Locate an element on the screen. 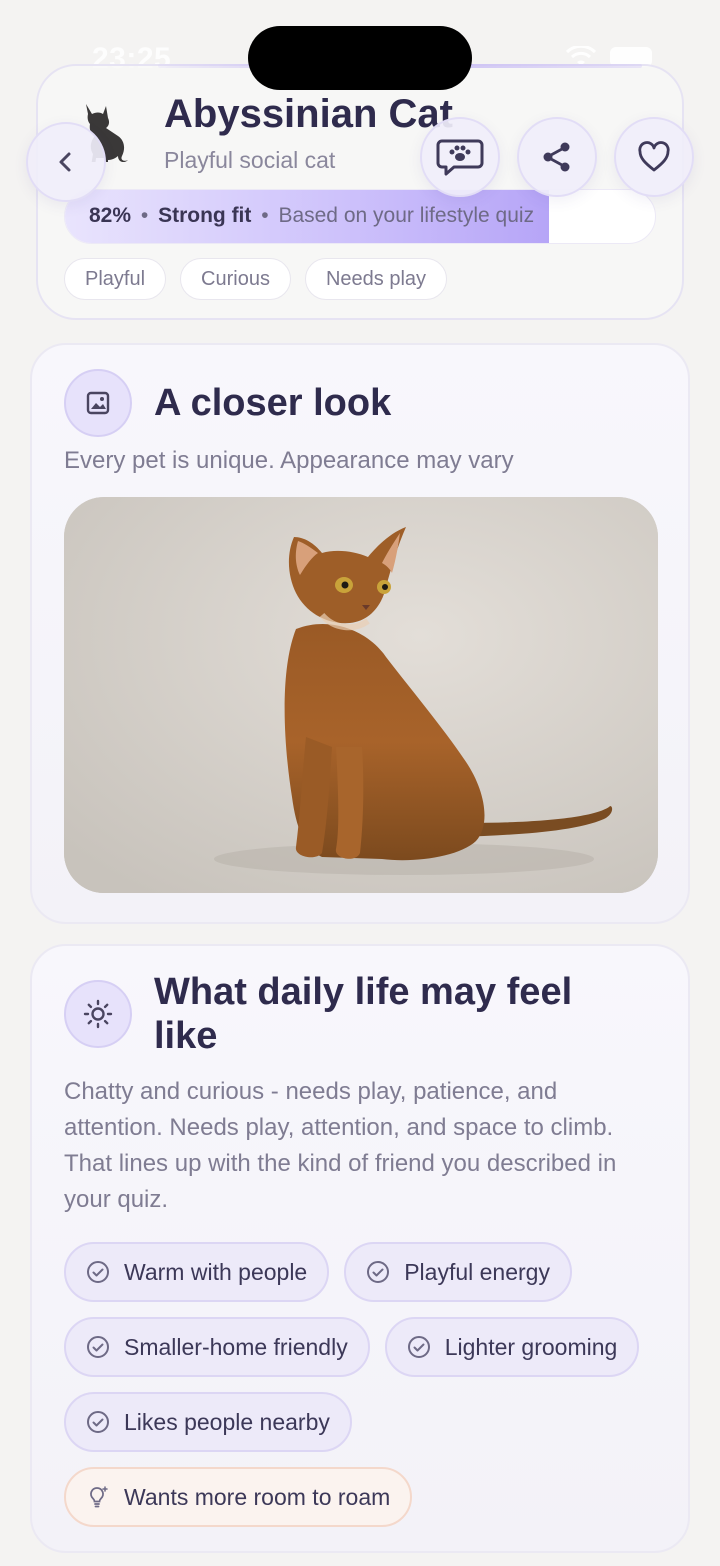  consideration-chip: Wants more room to roam is located at coordinates (238, 1497).